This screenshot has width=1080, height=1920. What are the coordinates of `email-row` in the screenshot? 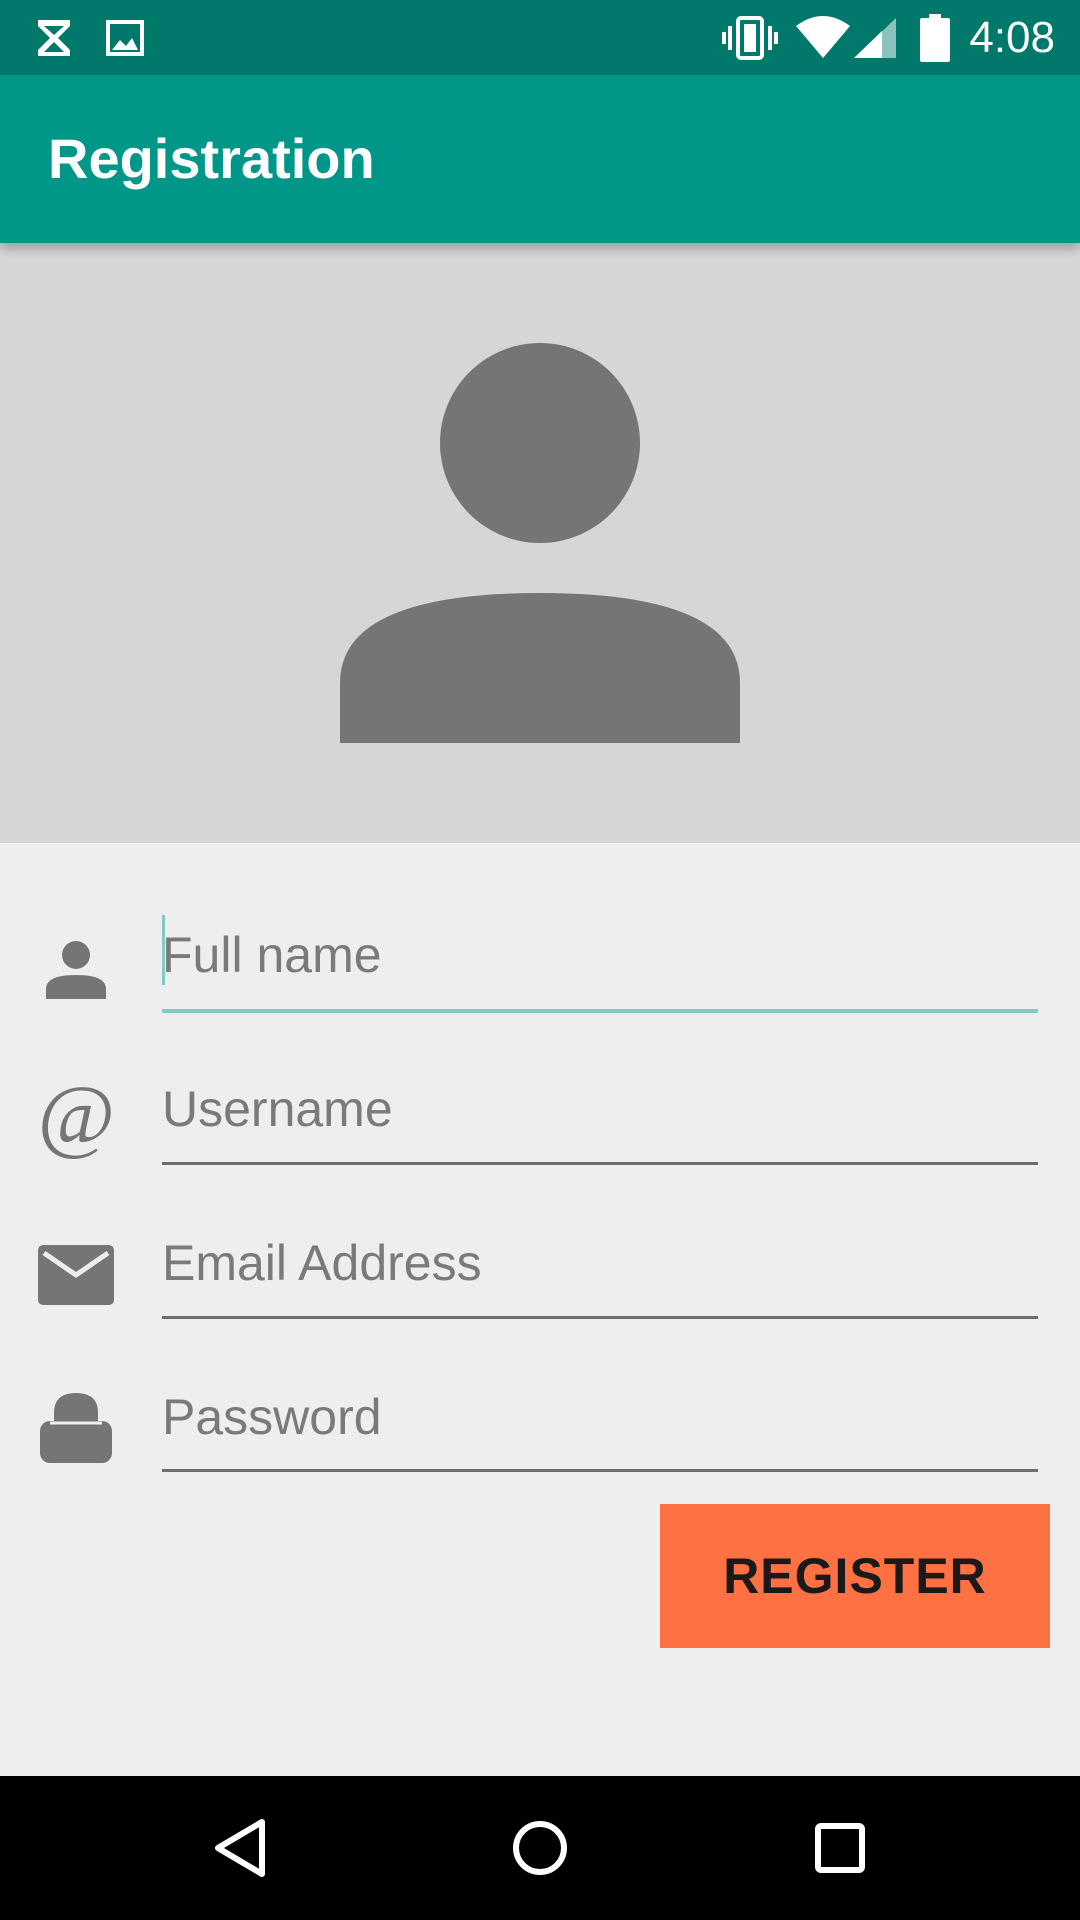 It's located at (540, 1276).